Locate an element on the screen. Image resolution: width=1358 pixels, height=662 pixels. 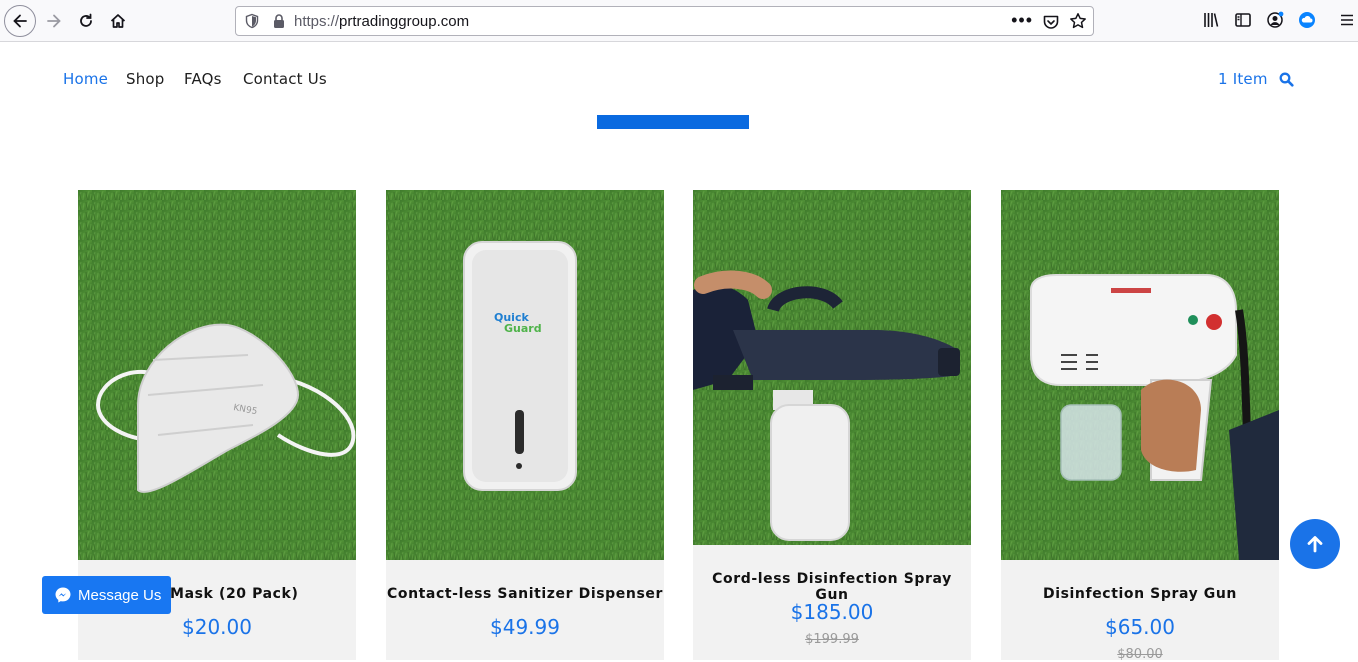
bookmark-star-icon is located at coordinates (1078, 23).